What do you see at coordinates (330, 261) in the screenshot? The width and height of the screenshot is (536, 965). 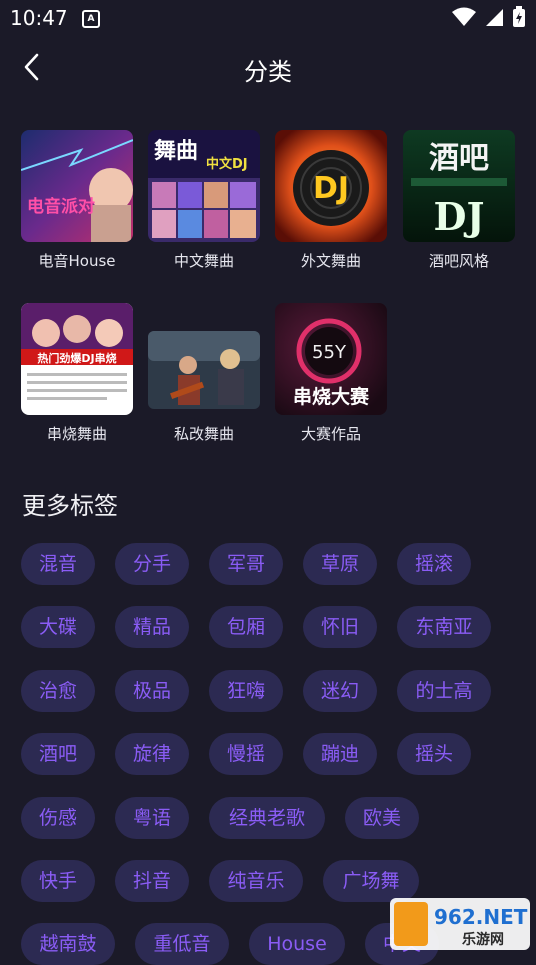 I see `category-label: 外文舞曲` at bounding box center [330, 261].